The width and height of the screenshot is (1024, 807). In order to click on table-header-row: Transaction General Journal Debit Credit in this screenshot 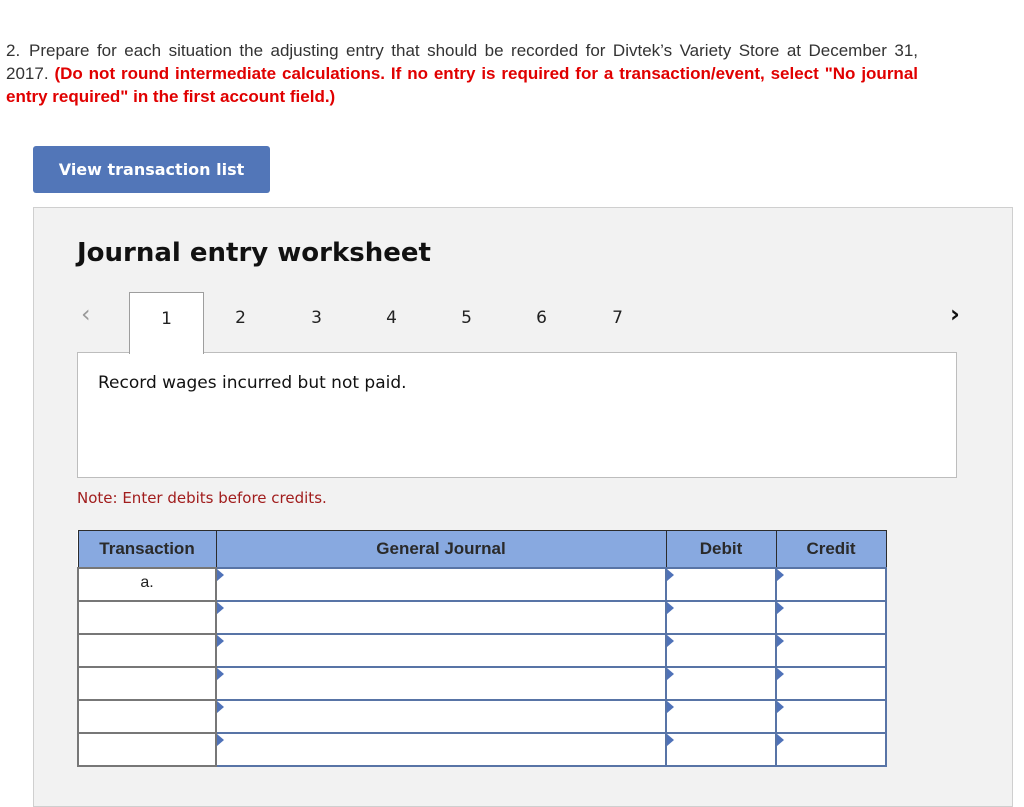, I will do `click(482, 549)`.